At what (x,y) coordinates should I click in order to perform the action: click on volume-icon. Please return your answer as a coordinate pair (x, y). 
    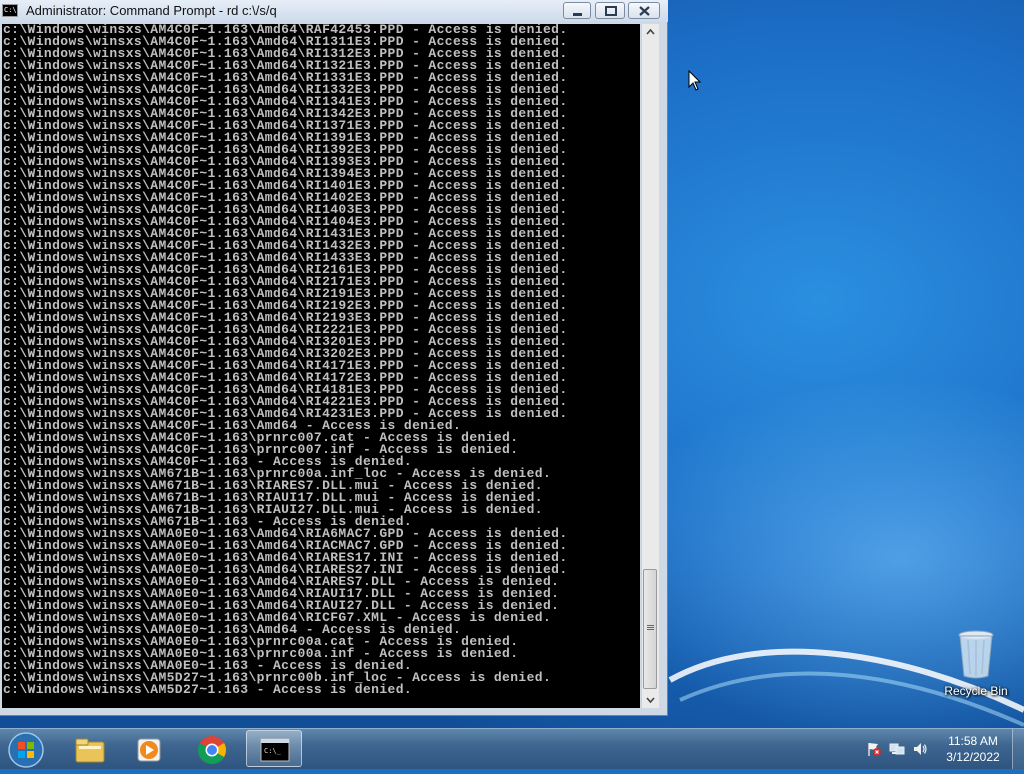
    Looking at the image, I should click on (920, 749).